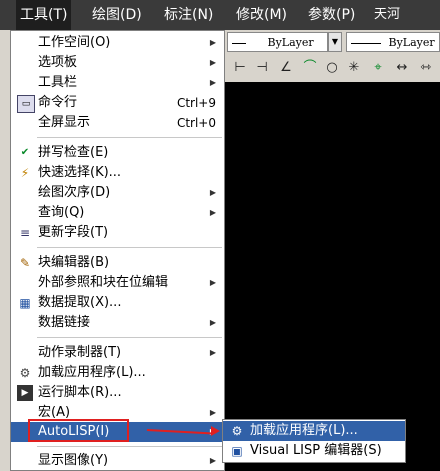 The width and height of the screenshot is (440, 471). Describe the element at coordinates (426, 68) in the screenshot. I see `measure-tool-icon: ⇿` at that location.